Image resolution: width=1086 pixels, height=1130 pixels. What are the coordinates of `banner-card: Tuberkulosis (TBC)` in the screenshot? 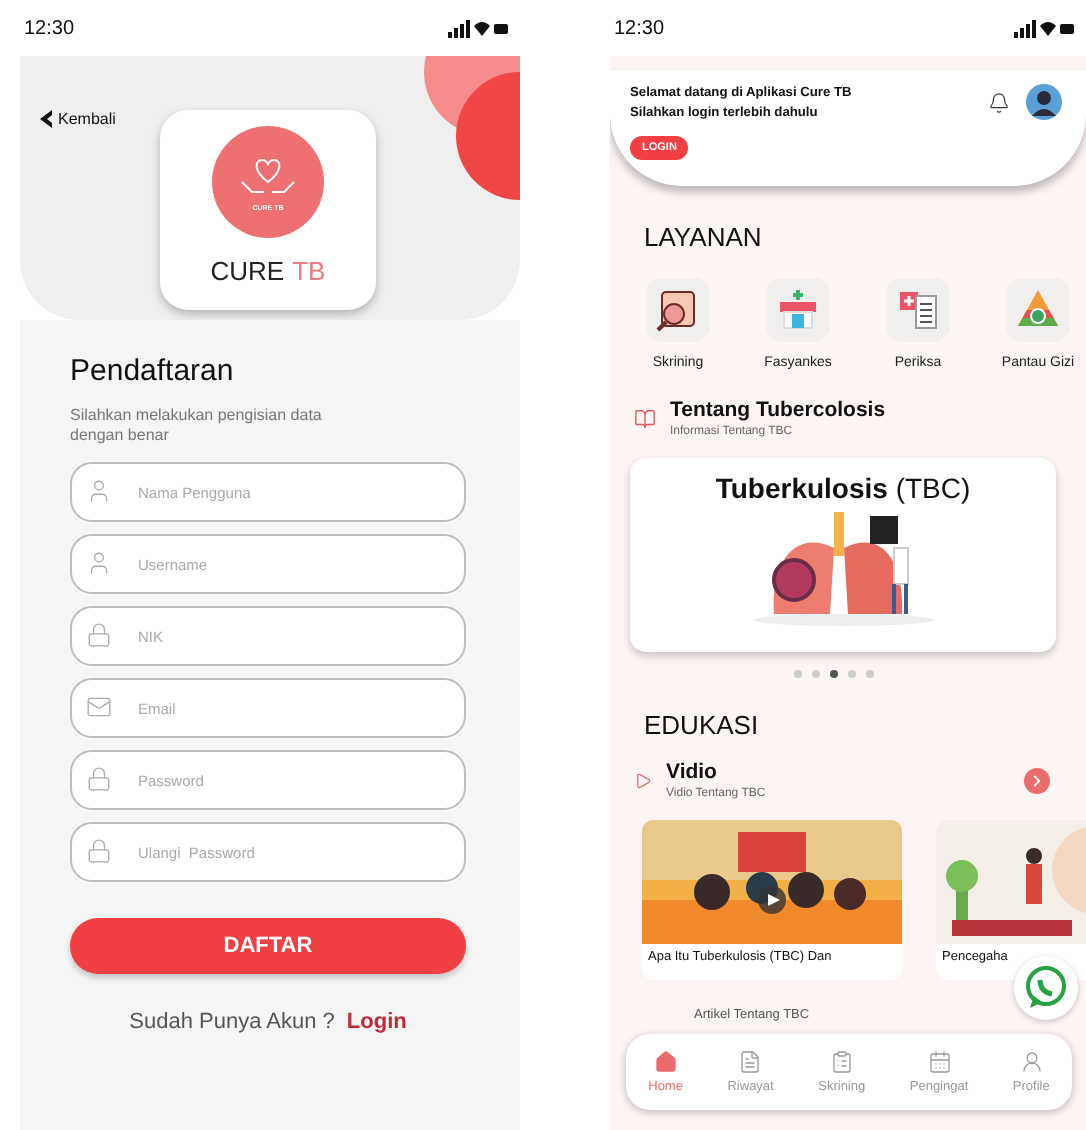 It's located at (843, 555).